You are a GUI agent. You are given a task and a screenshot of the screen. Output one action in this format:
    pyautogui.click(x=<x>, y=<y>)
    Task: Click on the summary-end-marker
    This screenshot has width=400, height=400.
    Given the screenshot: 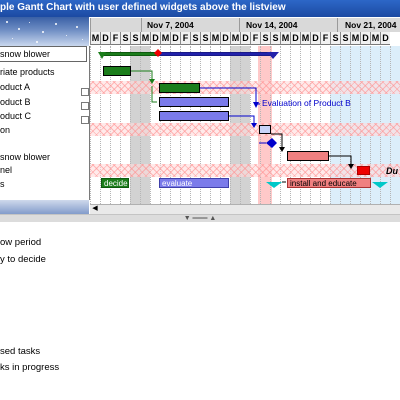 What is the action you would take?
    pyautogui.click(x=273, y=55)
    